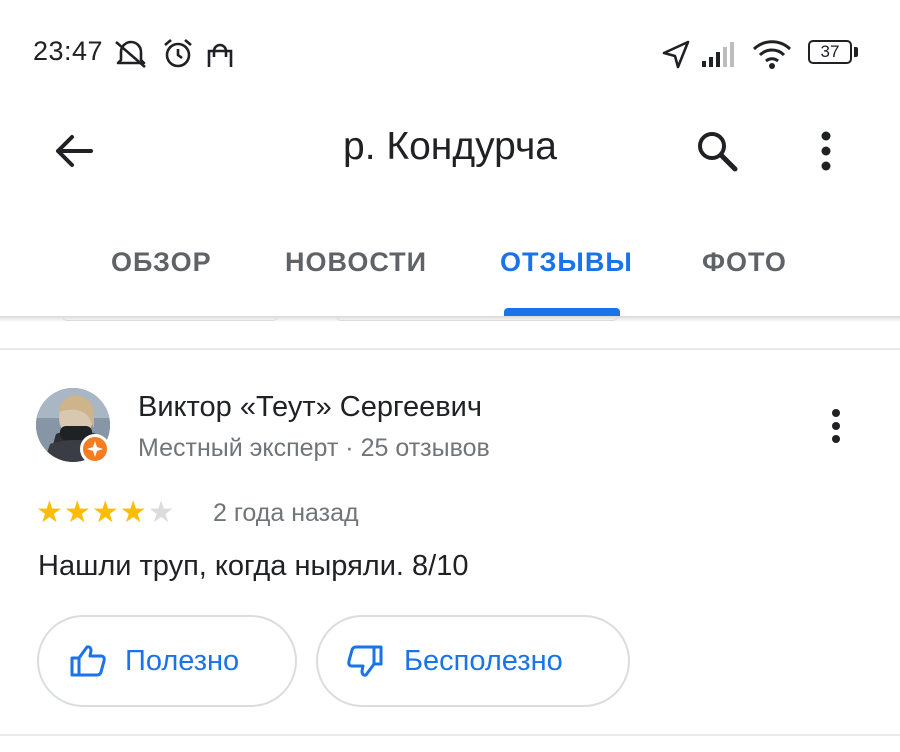  Describe the element at coordinates (830, 52) in the screenshot. I see `battery-icon: 37` at that location.